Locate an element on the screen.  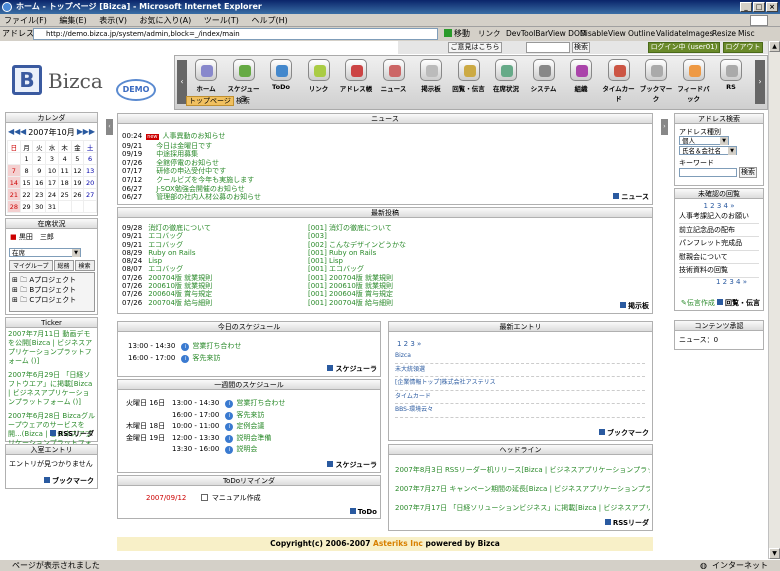
calendar-day: 27 is located at coordinates (90, 194).